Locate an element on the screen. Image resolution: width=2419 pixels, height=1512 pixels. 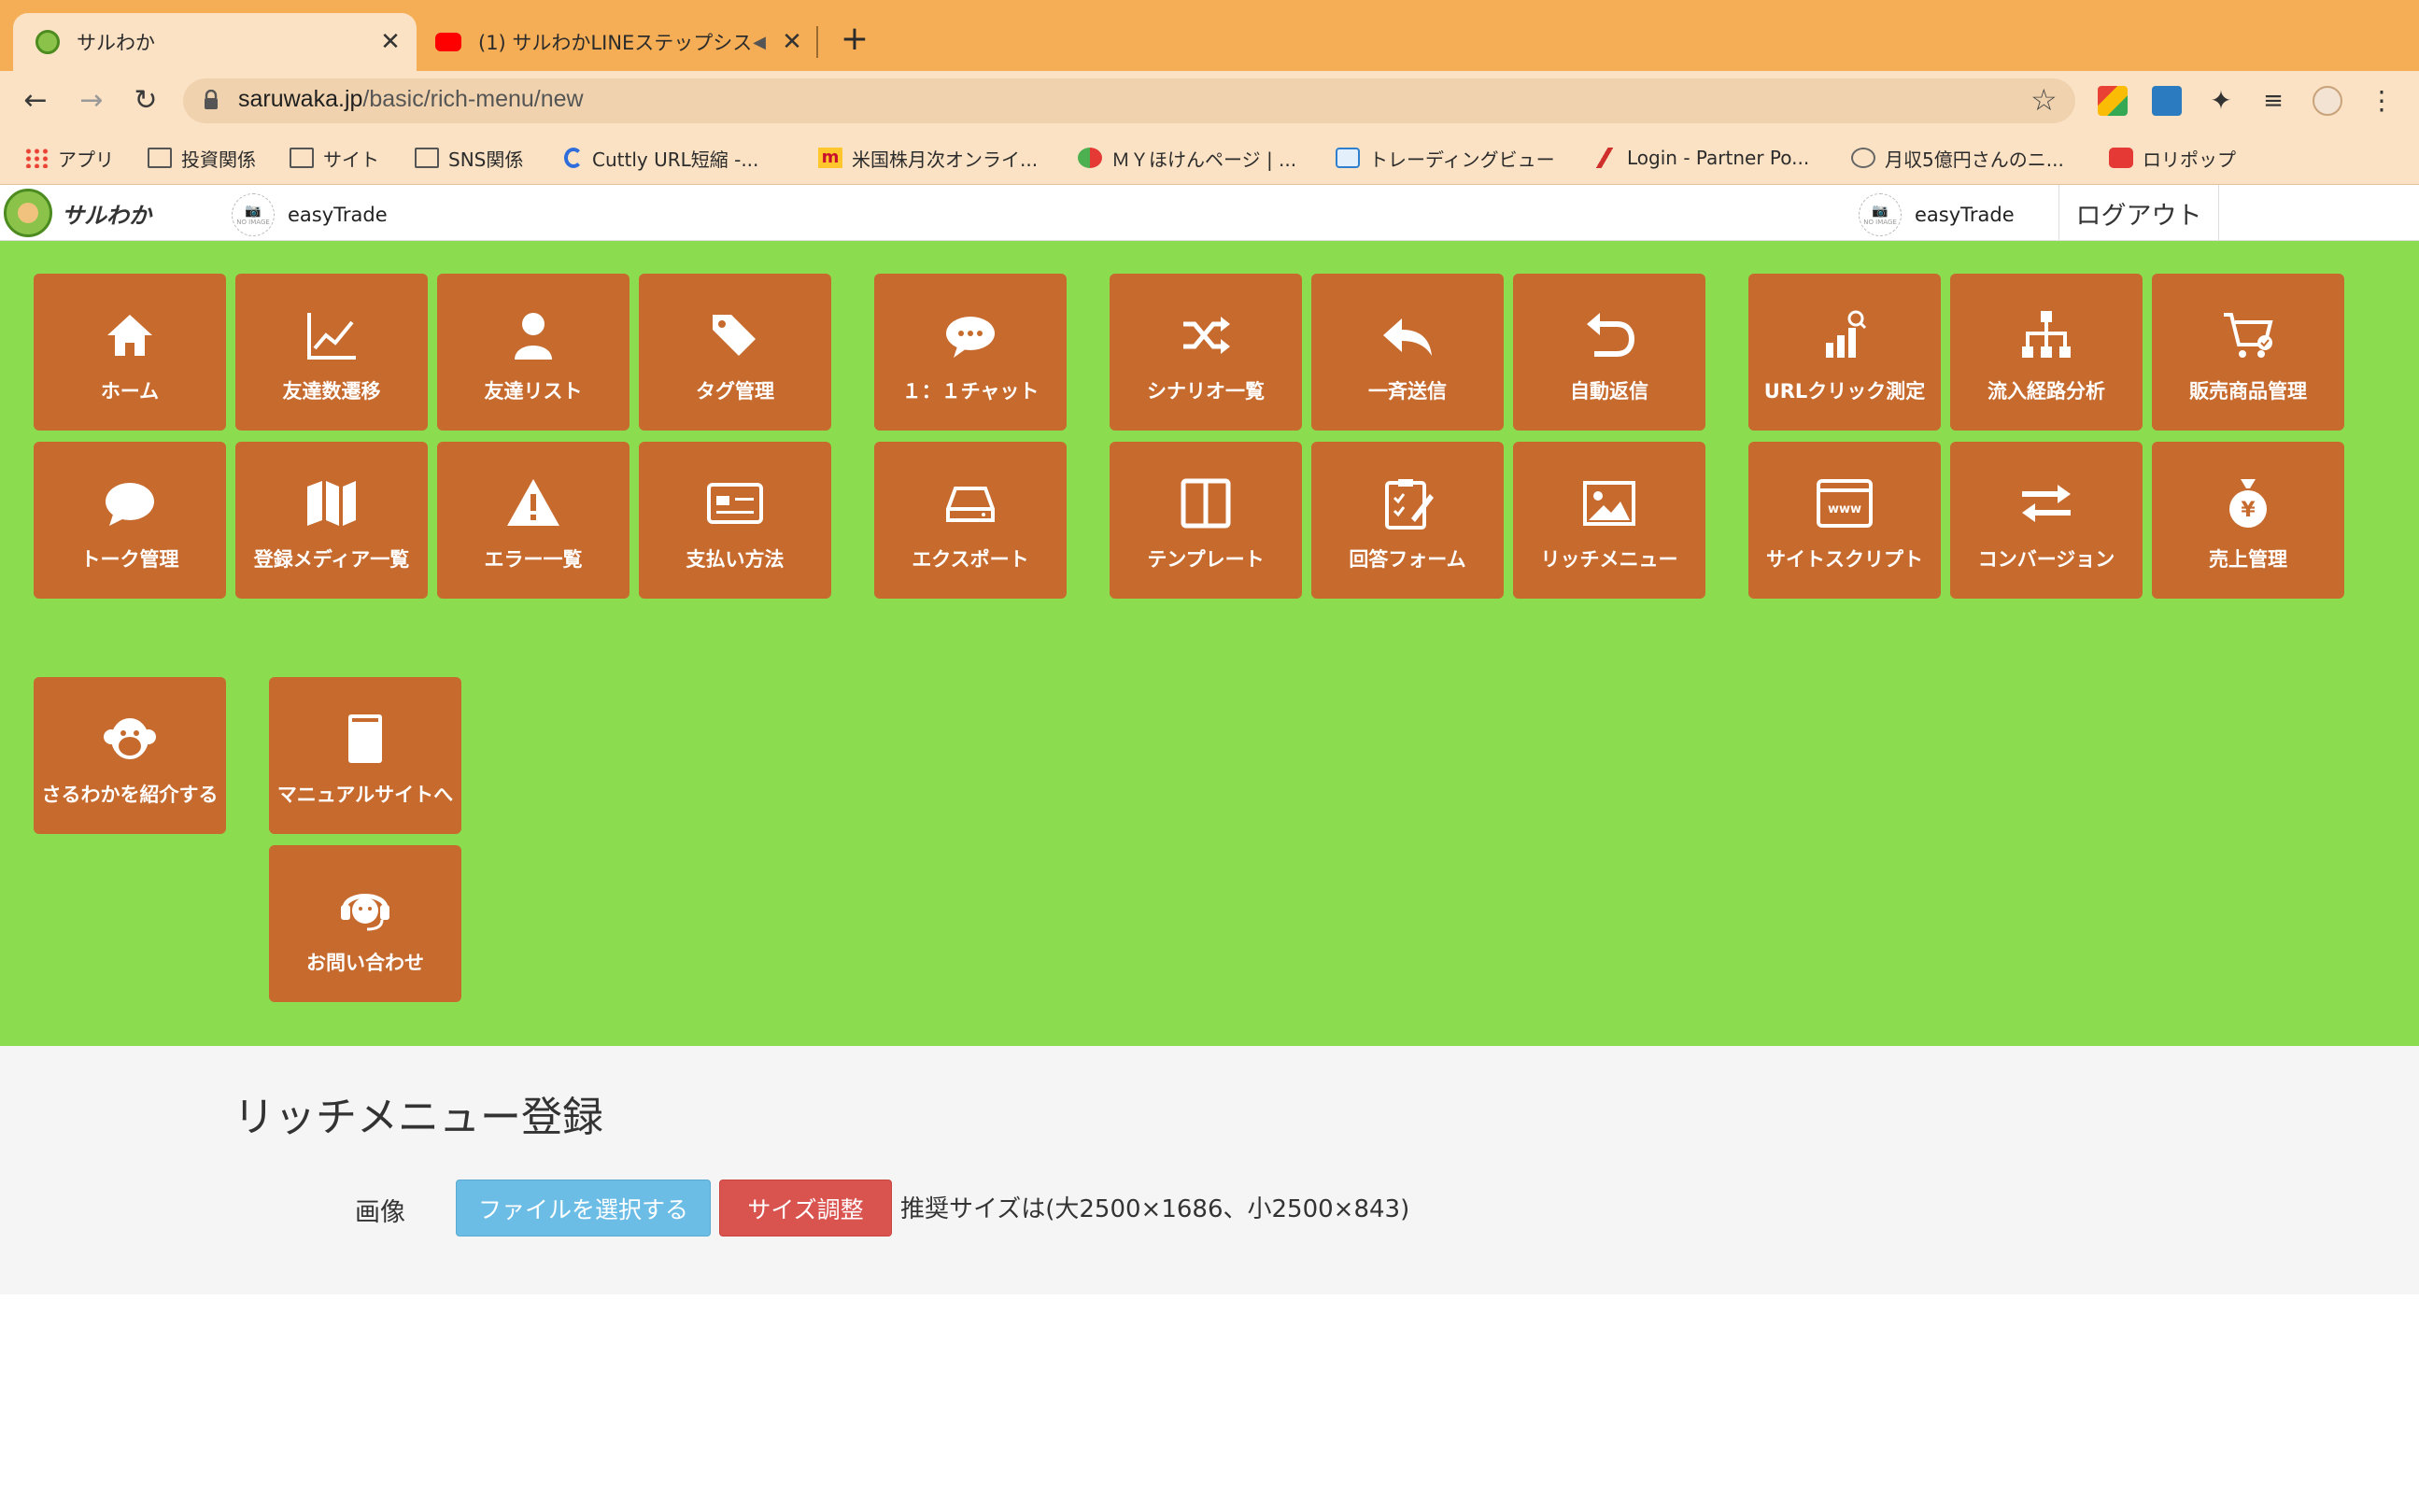
headset-support-icon is located at coordinates (365, 912).